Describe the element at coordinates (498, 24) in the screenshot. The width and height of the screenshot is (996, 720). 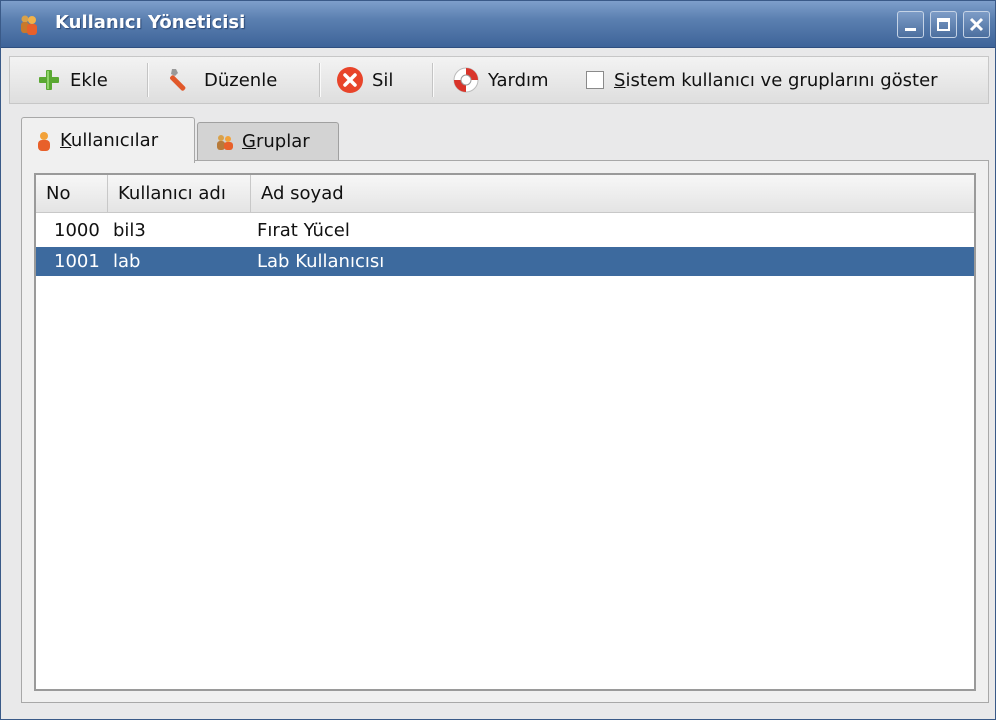
I see `title-bar: Kullanıcı Yöneticisi` at that location.